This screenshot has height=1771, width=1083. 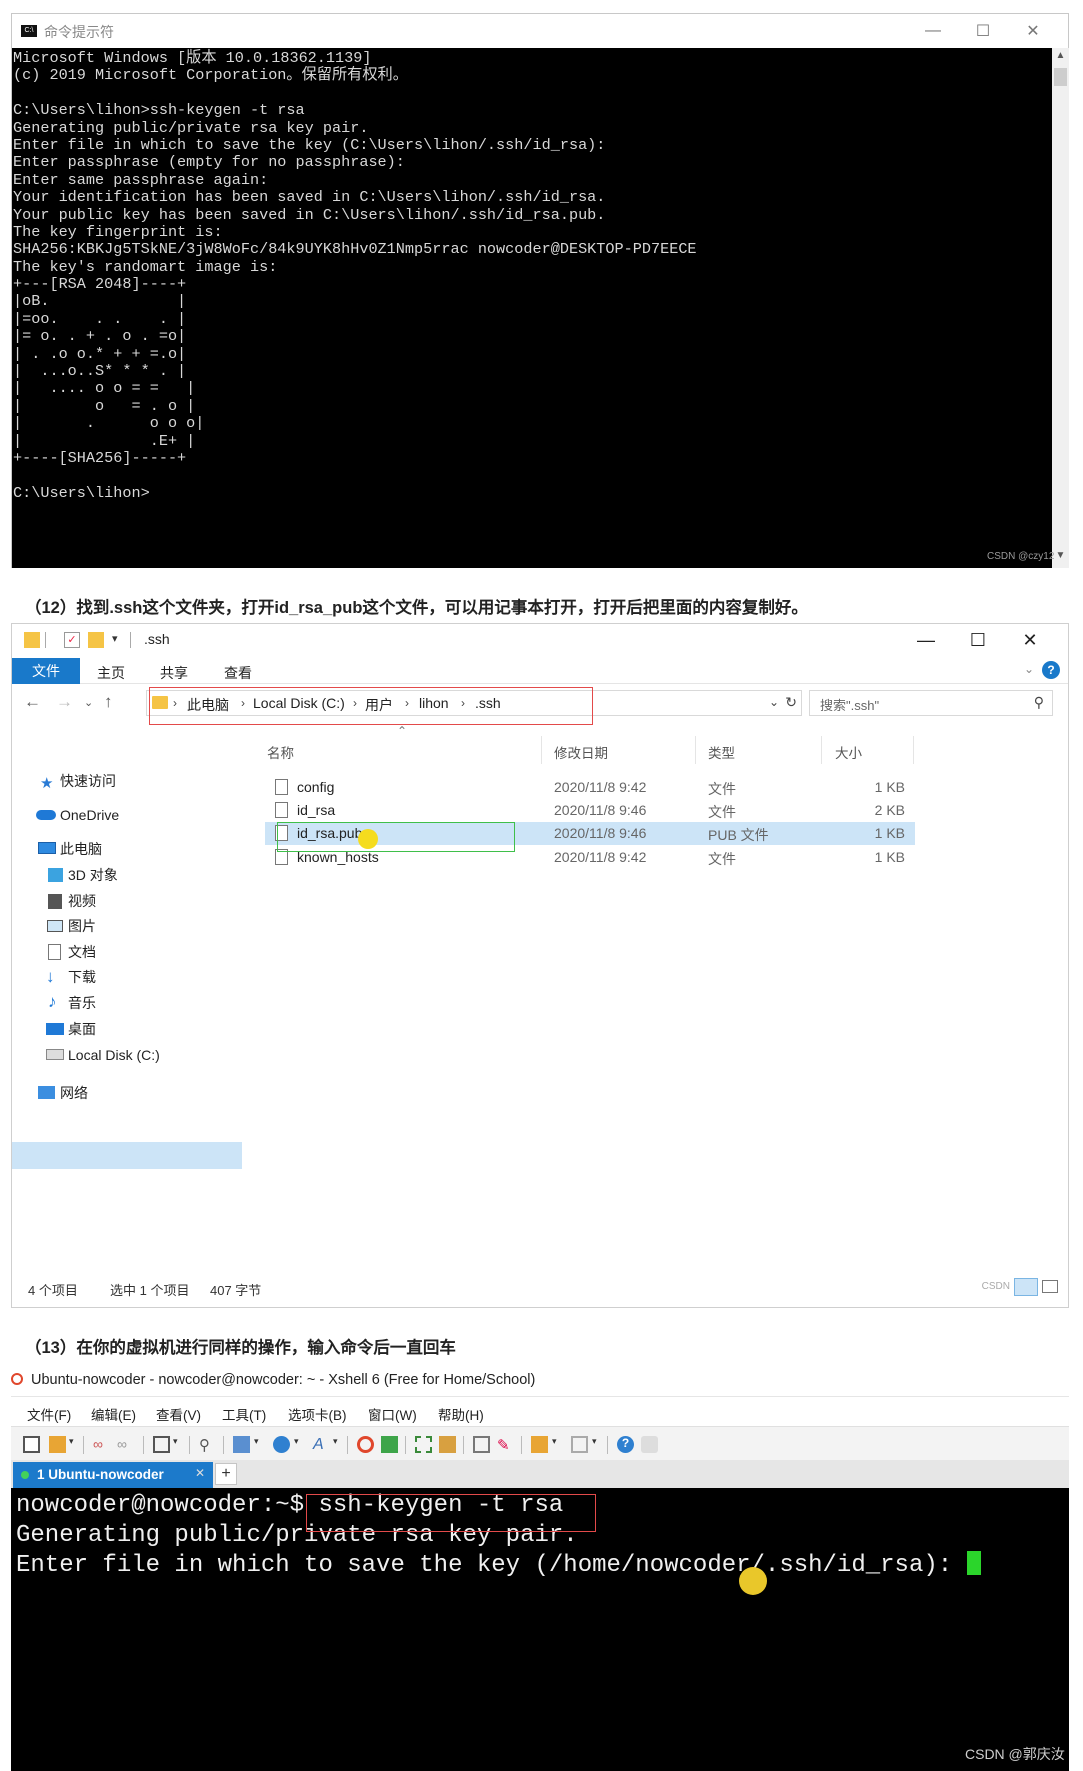 I want to click on new-folder-icon, so click(x=96, y=640).